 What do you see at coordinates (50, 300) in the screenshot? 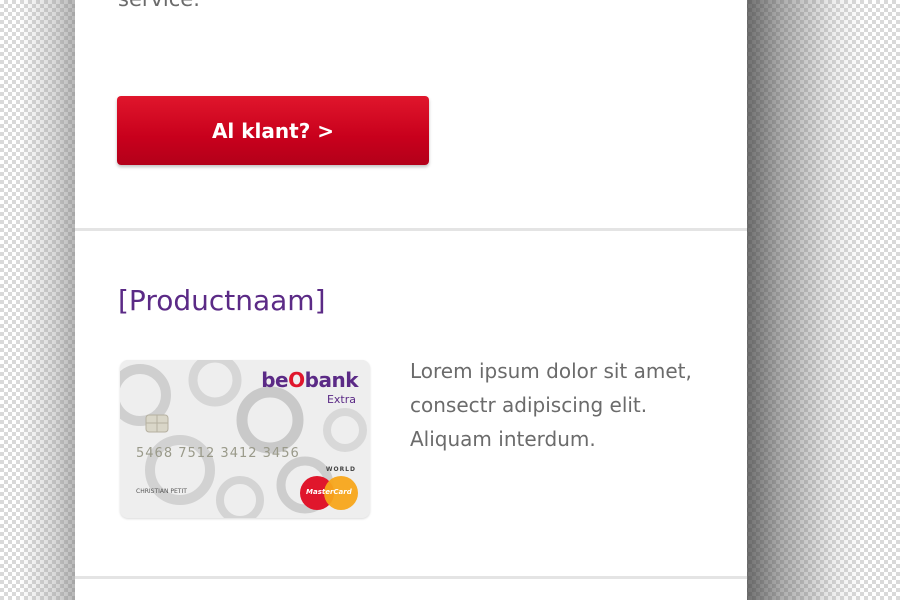
I see `panel-shadow-left` at bounding box center [50, 300].